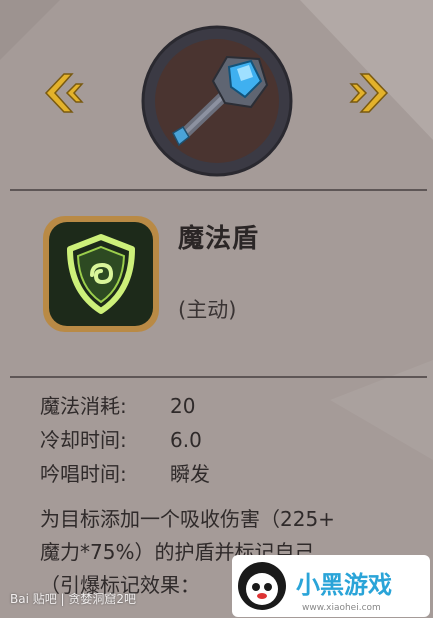  I want to click on stat-row-cooldown: 冷却时间: 6.0, so click(125, 440).